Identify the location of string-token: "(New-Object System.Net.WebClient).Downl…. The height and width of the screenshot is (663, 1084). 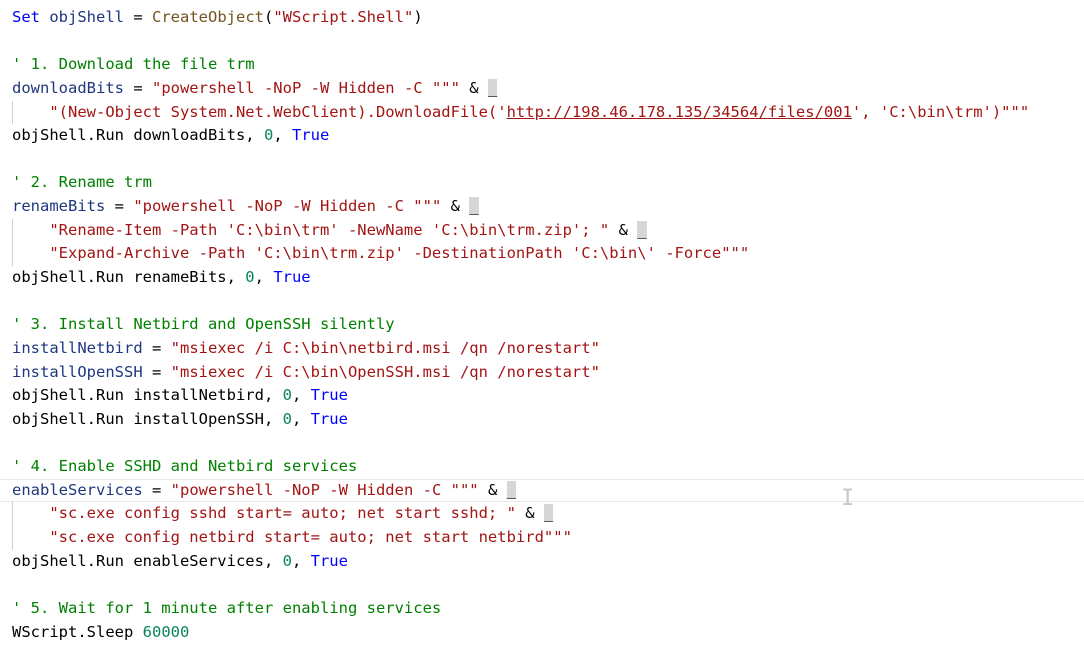
(278, 111).